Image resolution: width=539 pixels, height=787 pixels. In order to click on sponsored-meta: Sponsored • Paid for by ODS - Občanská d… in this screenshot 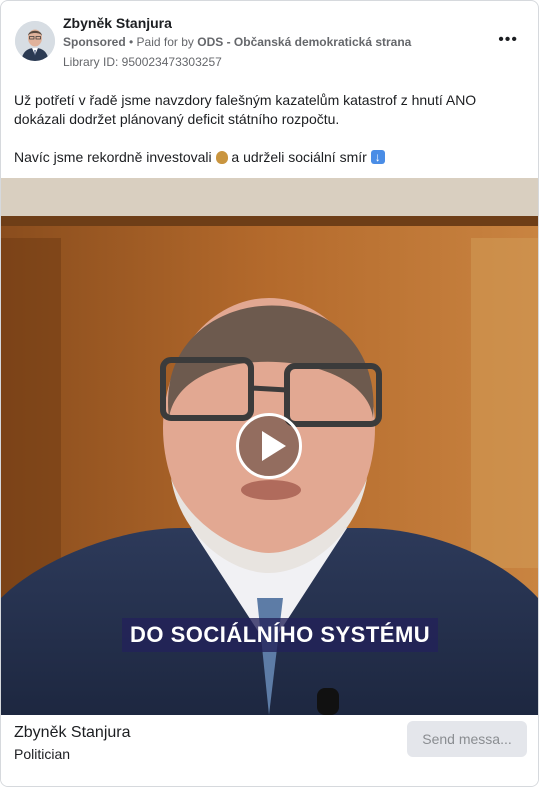, I will do `click(237, 42)`.